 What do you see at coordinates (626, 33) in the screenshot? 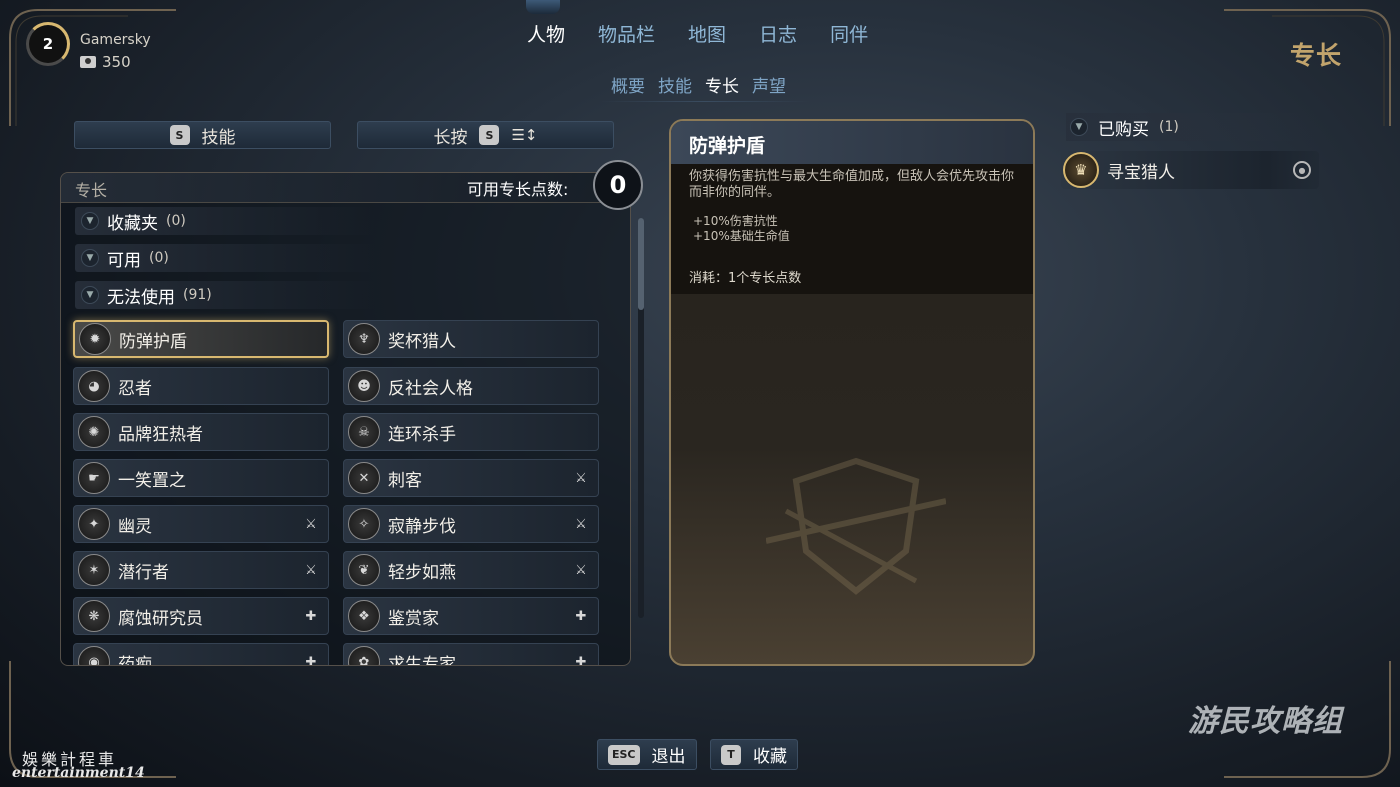
I see `tab-inventory: 物品栏` at bounding box center [626, 33].